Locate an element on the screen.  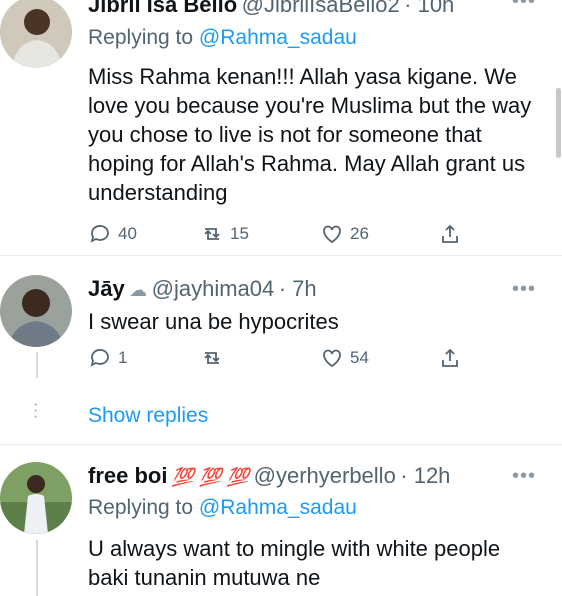
reply-button: 40 is located at coordinates (112, 234).